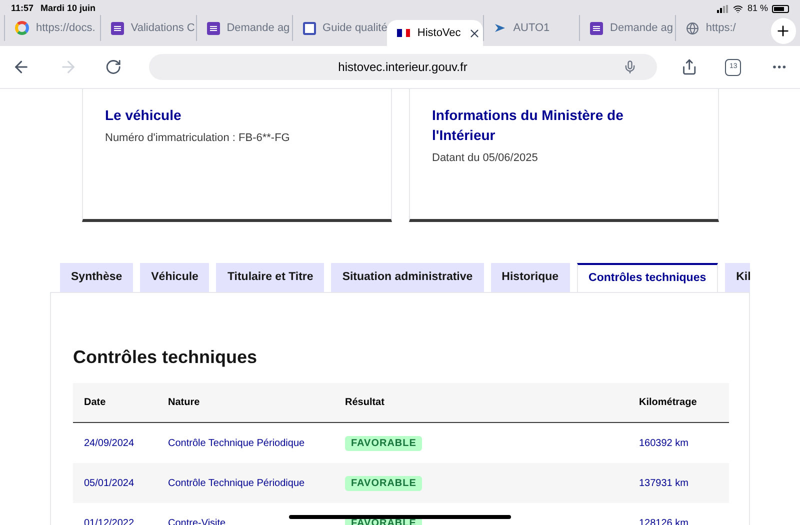 This screenshot has width=800, height=525. What do you see at coordinates (52, 28) in the screenshot?
I see `browser-tab: https://docs.` at bounding box center [52, 28].